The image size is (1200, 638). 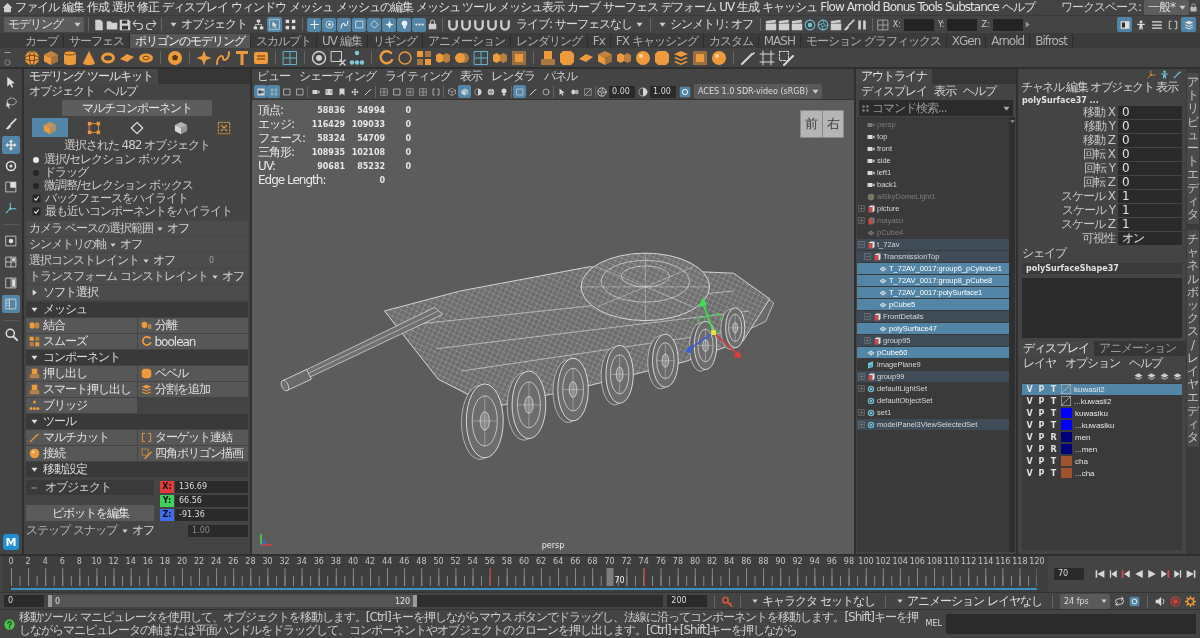 I want to click on panel-tab: アウトライナ, so click(x=894, y=76).